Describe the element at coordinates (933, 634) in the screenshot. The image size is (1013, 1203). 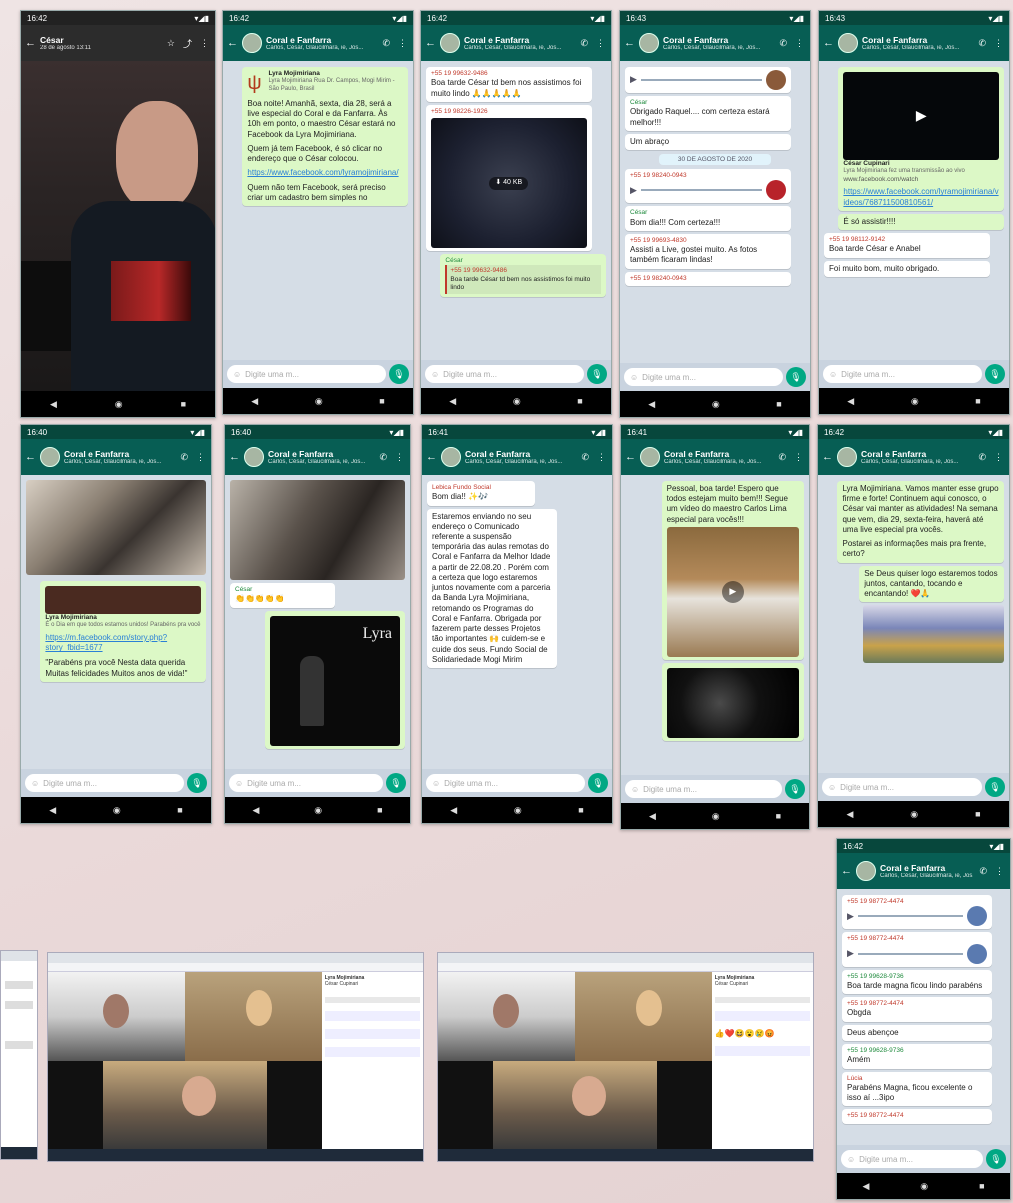
I see `group-photo` at that location.